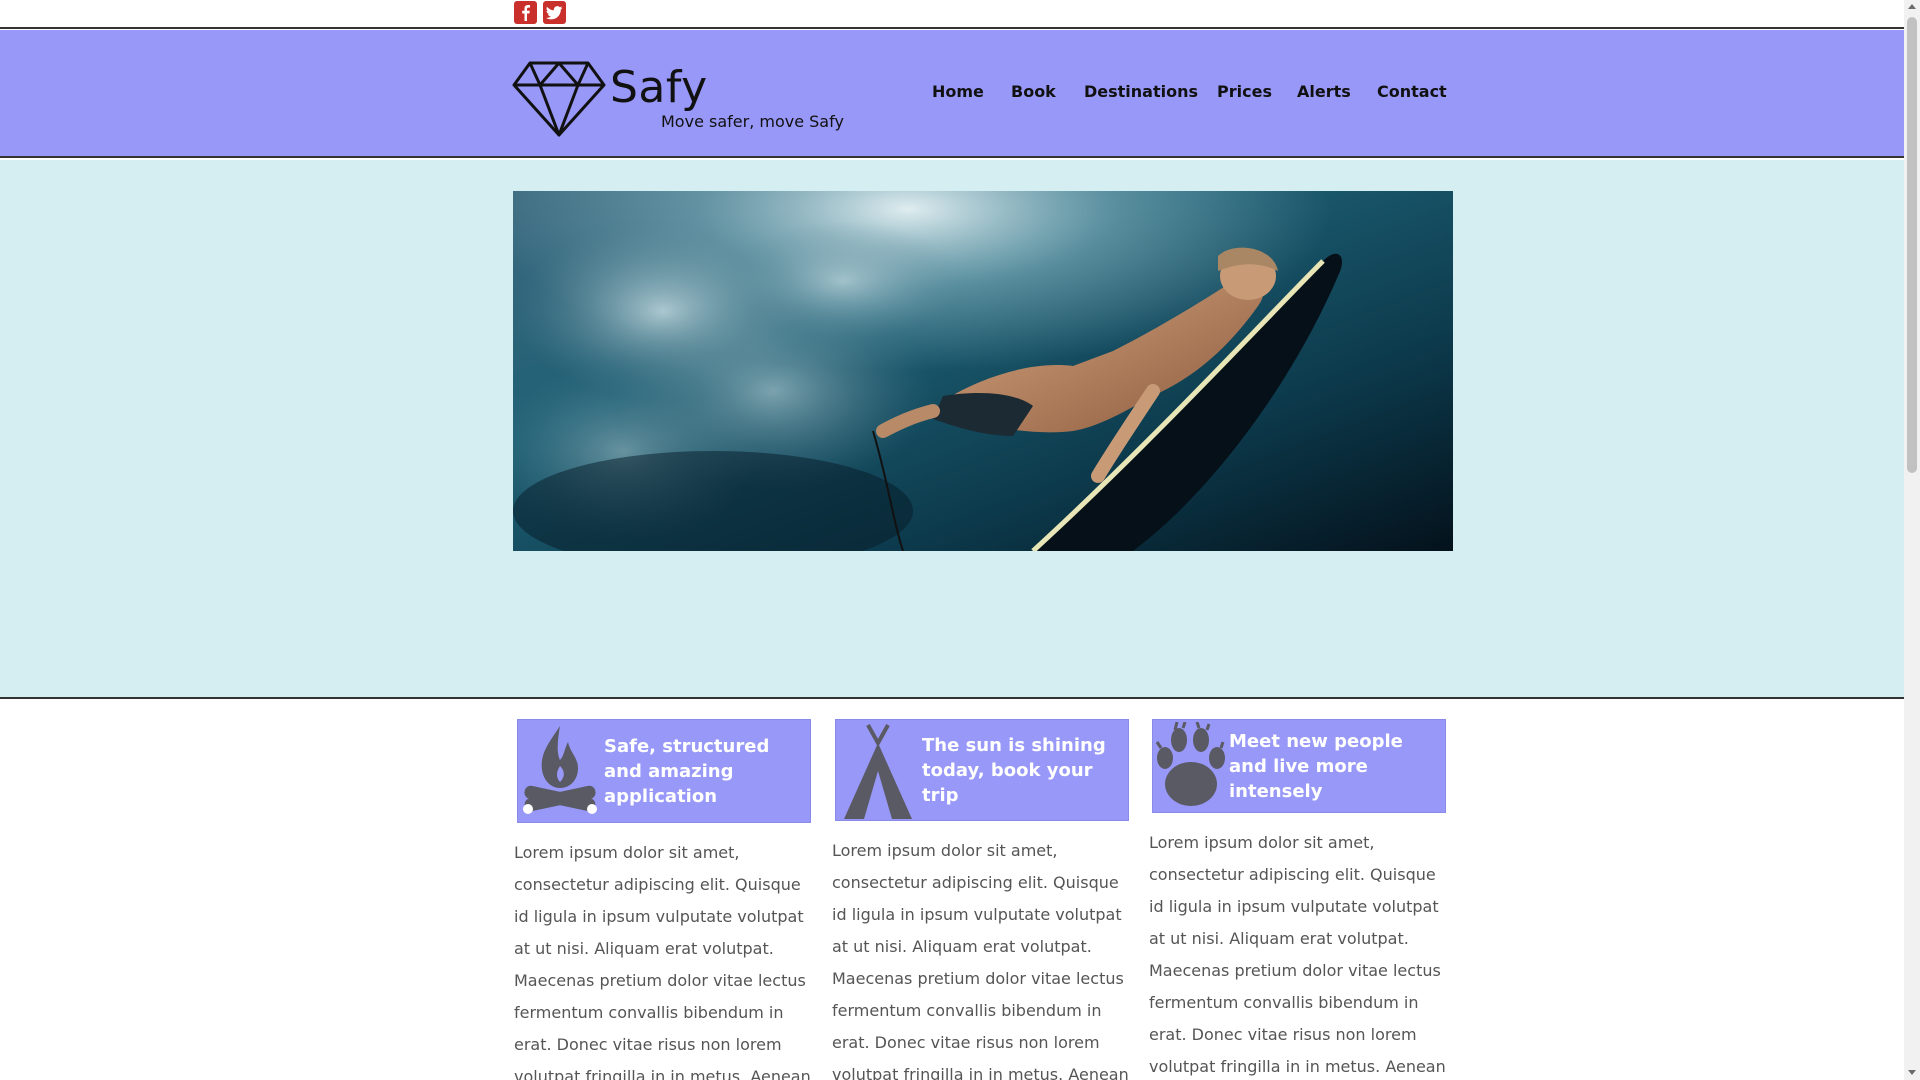  I want to click on feature-title: The sun is shining today, book your trip, so click(1014, 770).